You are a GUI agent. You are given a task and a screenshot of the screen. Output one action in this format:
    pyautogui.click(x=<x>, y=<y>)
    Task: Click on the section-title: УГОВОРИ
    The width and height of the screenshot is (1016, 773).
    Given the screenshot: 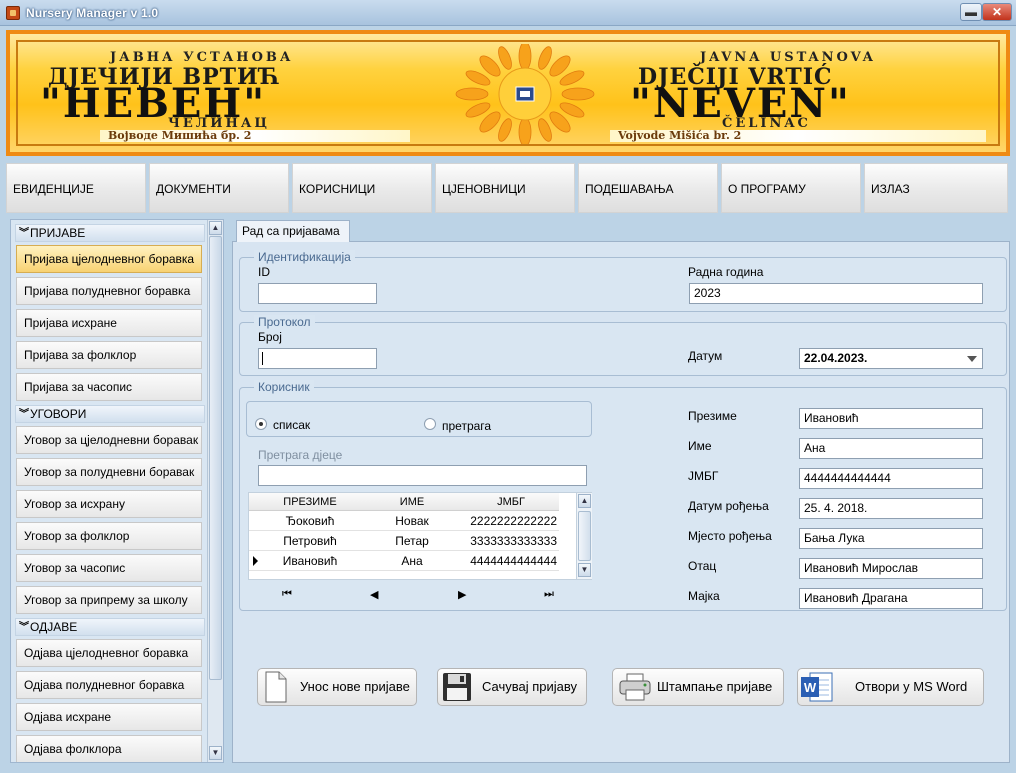 What is the action you would take?
    pyautogui.click(x=58, y=414)
    